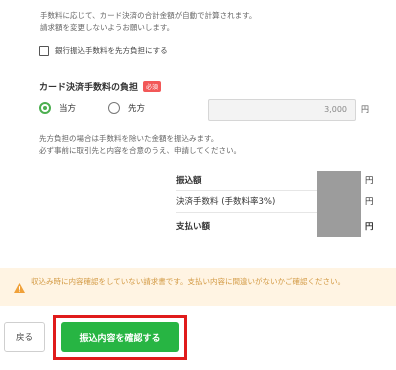  I want to click on confirm-transfer-button: 振込内容を確認する, so click(120, 337).